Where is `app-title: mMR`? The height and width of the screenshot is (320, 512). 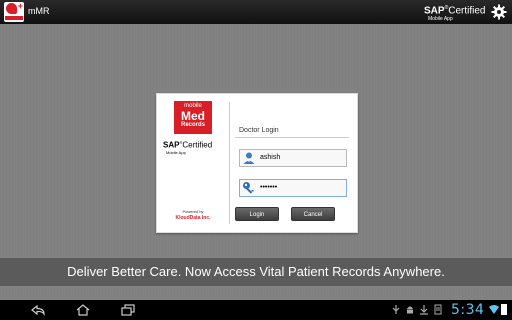 app-title: mMR is located at coordinates (39, 11).